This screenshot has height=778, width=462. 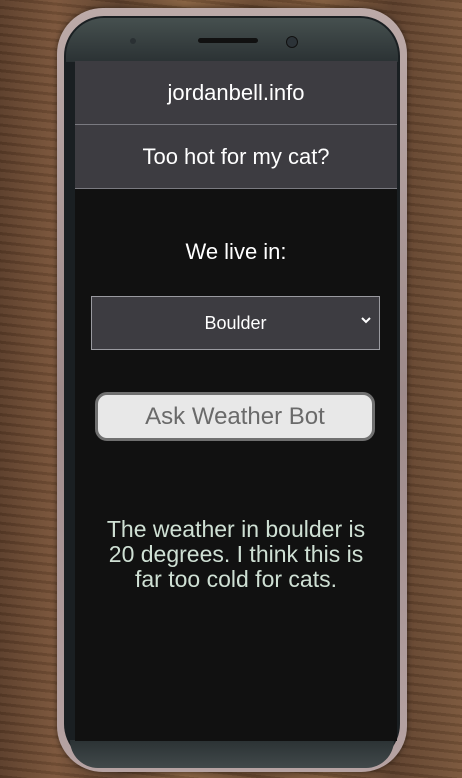 What do you see at coordinates (366, 320) in the screenshot?
I see `chevron-down-icon` at bounding box center [366, 320].